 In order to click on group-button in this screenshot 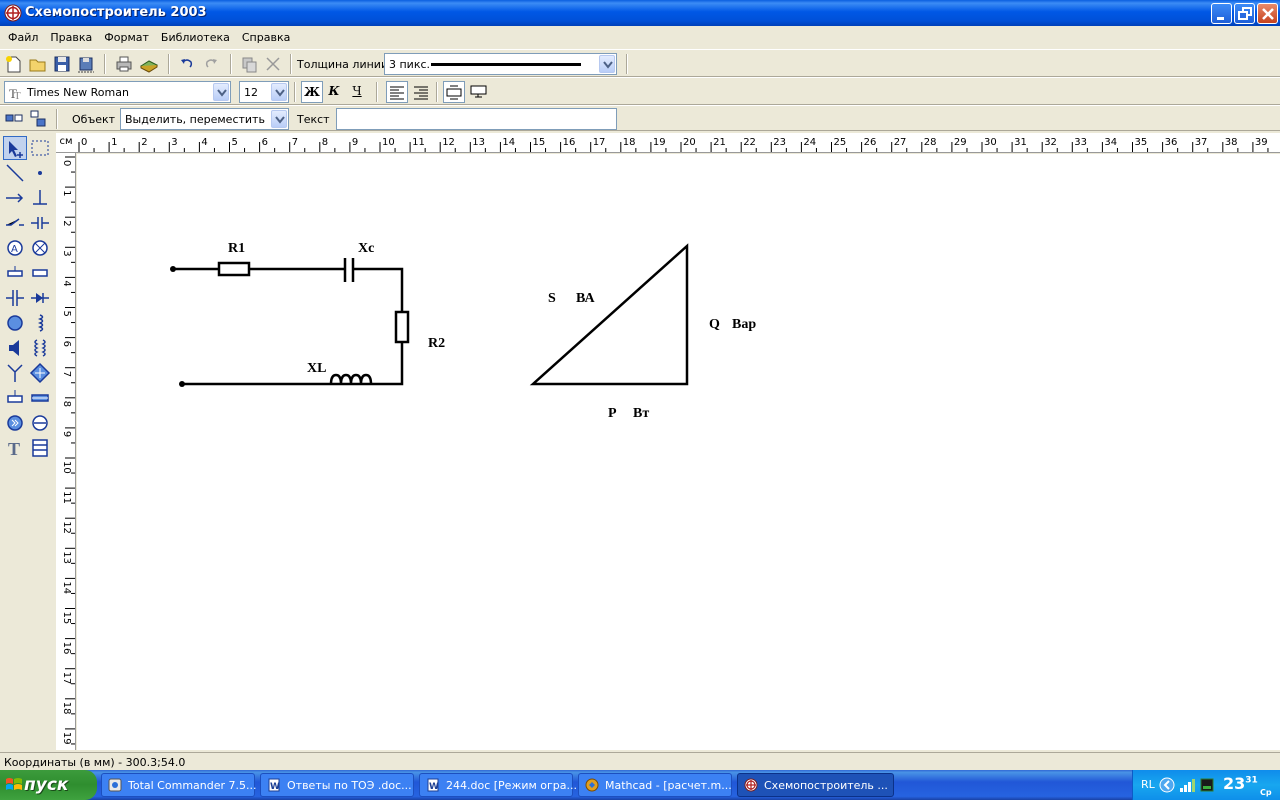, I will do `click(14, 119)`.